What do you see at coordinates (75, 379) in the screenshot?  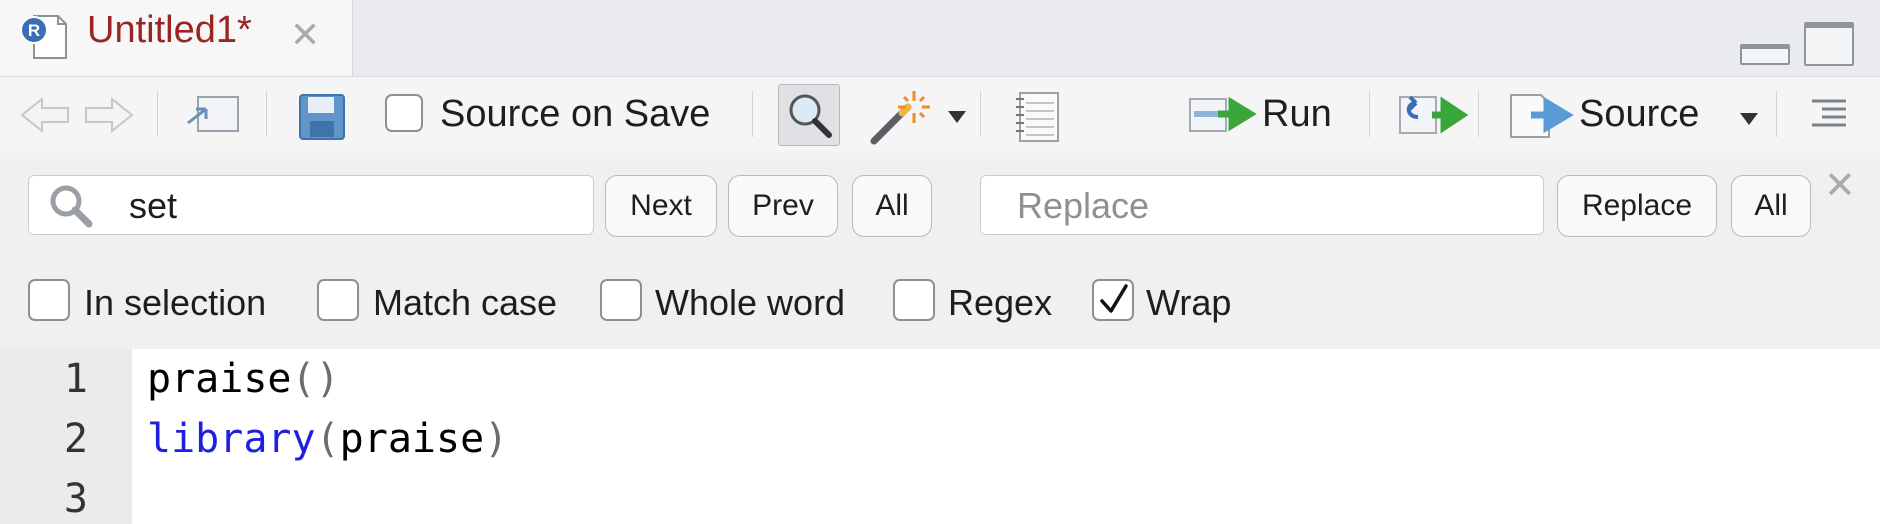 I see `line-number: 1` at bounding box center [75, 379].